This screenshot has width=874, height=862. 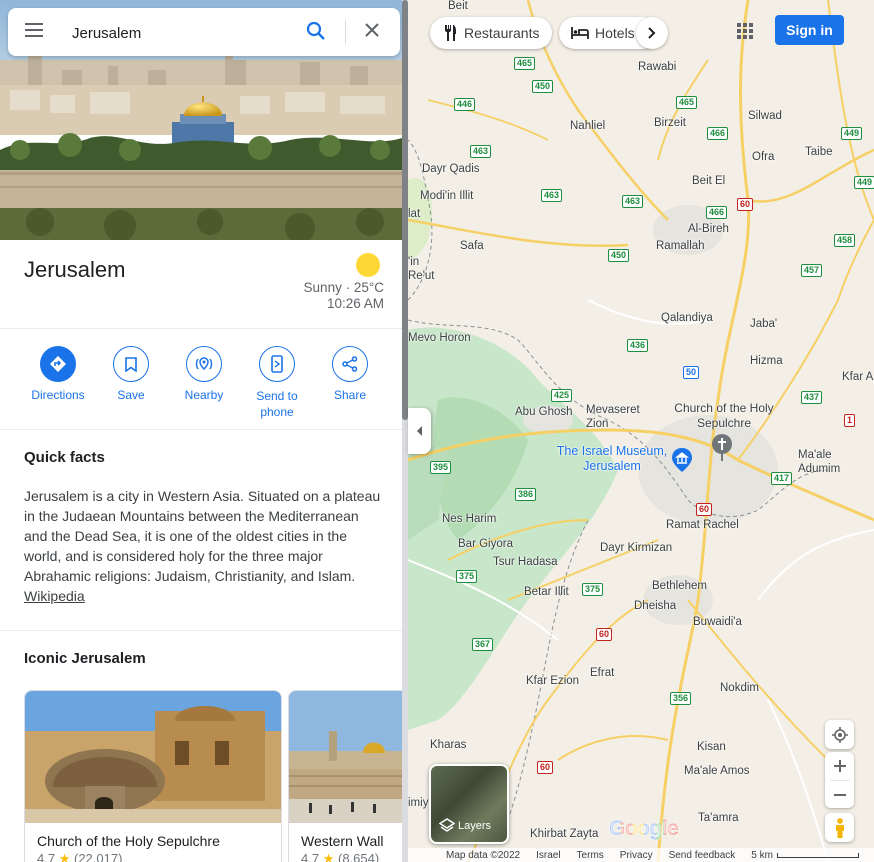 I want to click on iconic-heading: Iconic Jerusalem, so click(x=85, y=658).